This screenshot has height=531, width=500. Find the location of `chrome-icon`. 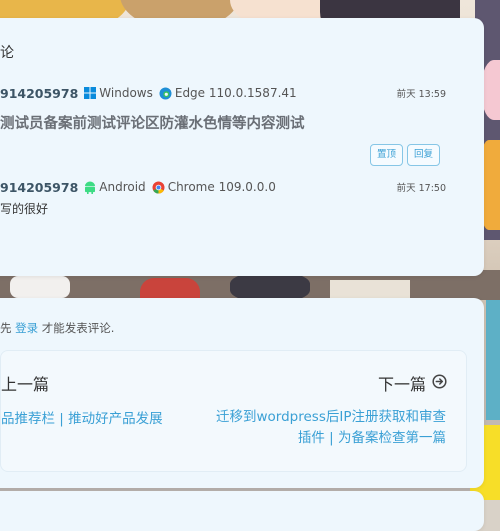

chrome-icon is located at coordinates (158, 187).